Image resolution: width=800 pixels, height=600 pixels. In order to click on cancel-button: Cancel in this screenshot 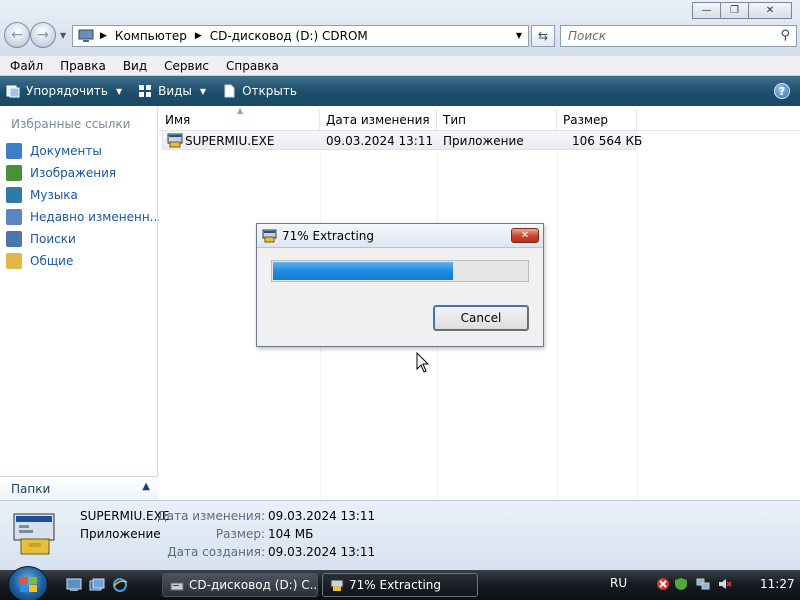, I will do `click(481, 318)`.